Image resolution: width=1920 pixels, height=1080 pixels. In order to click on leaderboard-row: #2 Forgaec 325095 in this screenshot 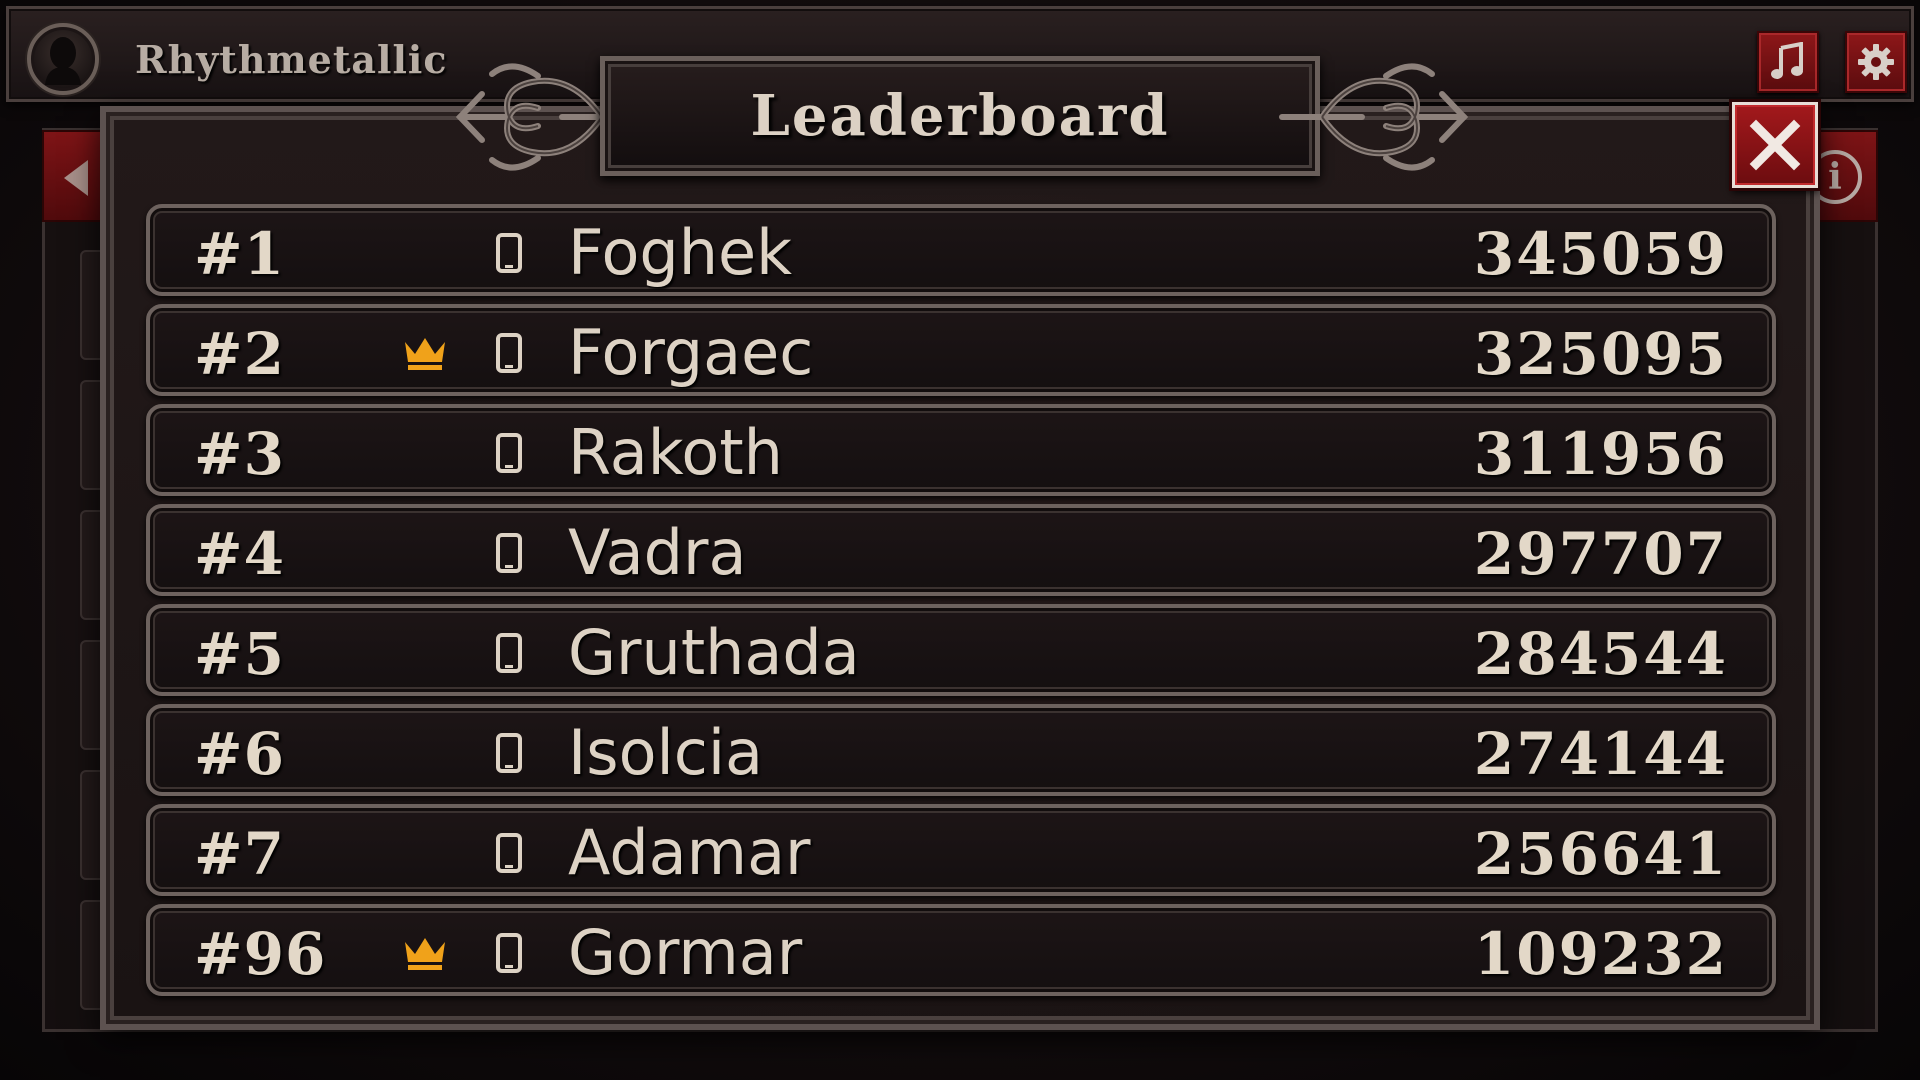, I will do `click(961, 350)`.